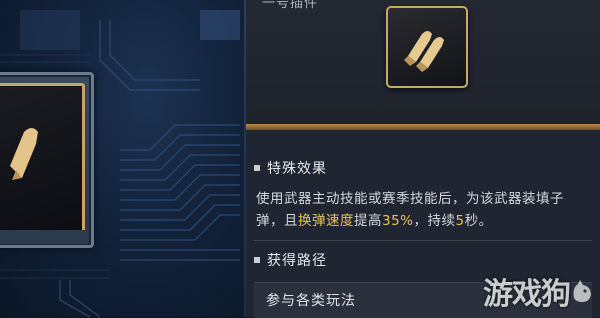  What do you see at coordinates (368, 221) in the screenshot?
I see `desc-text: 提高` at bounding box center [368, 221].